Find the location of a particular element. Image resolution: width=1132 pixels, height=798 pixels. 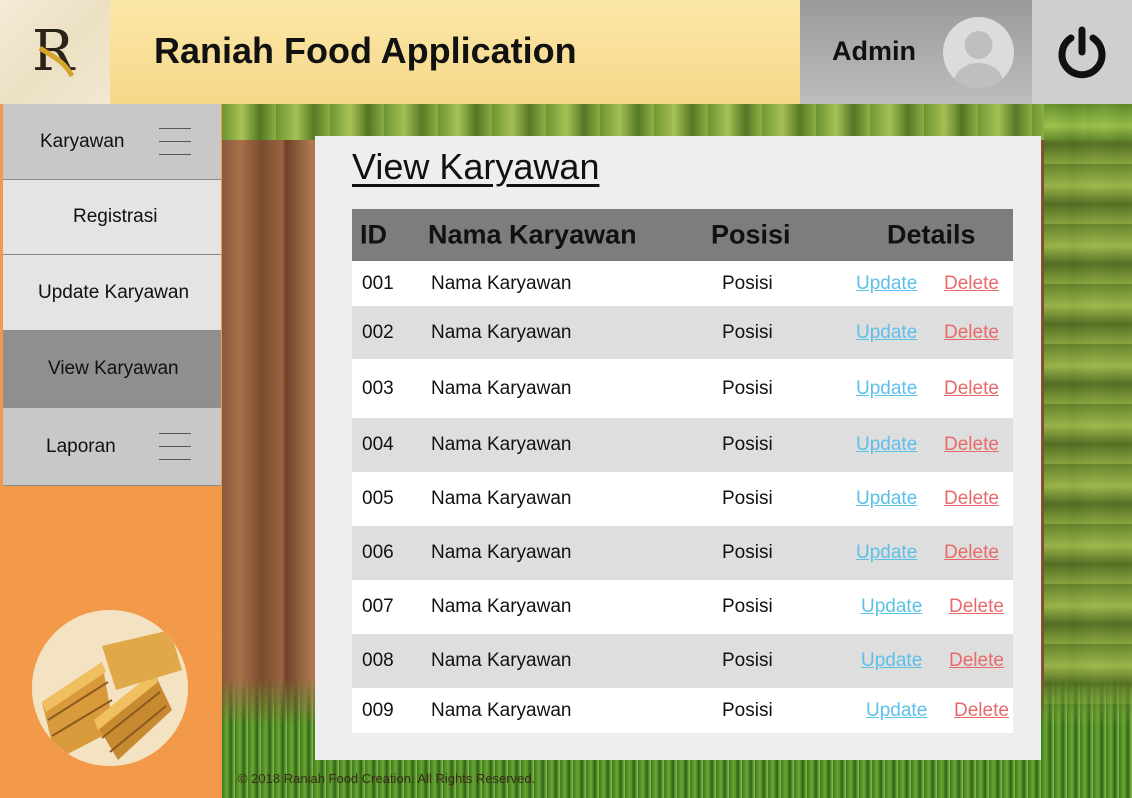

sidebar-item-update-karyawan: Update Karyawan is located at coordinates (112, 293).